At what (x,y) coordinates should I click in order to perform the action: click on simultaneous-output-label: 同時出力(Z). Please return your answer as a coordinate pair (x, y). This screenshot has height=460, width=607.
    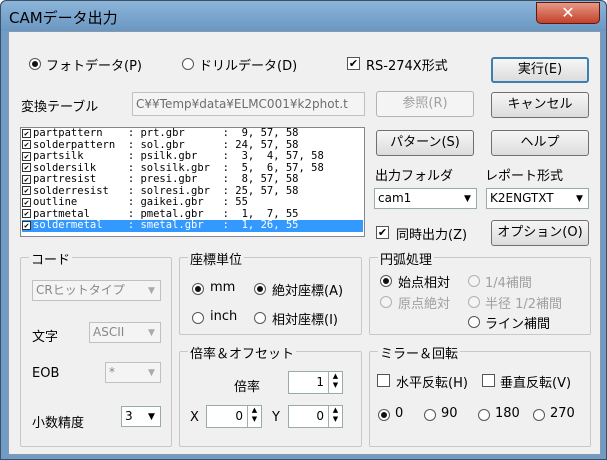
    Looking at the image, I should click on (432, 235).